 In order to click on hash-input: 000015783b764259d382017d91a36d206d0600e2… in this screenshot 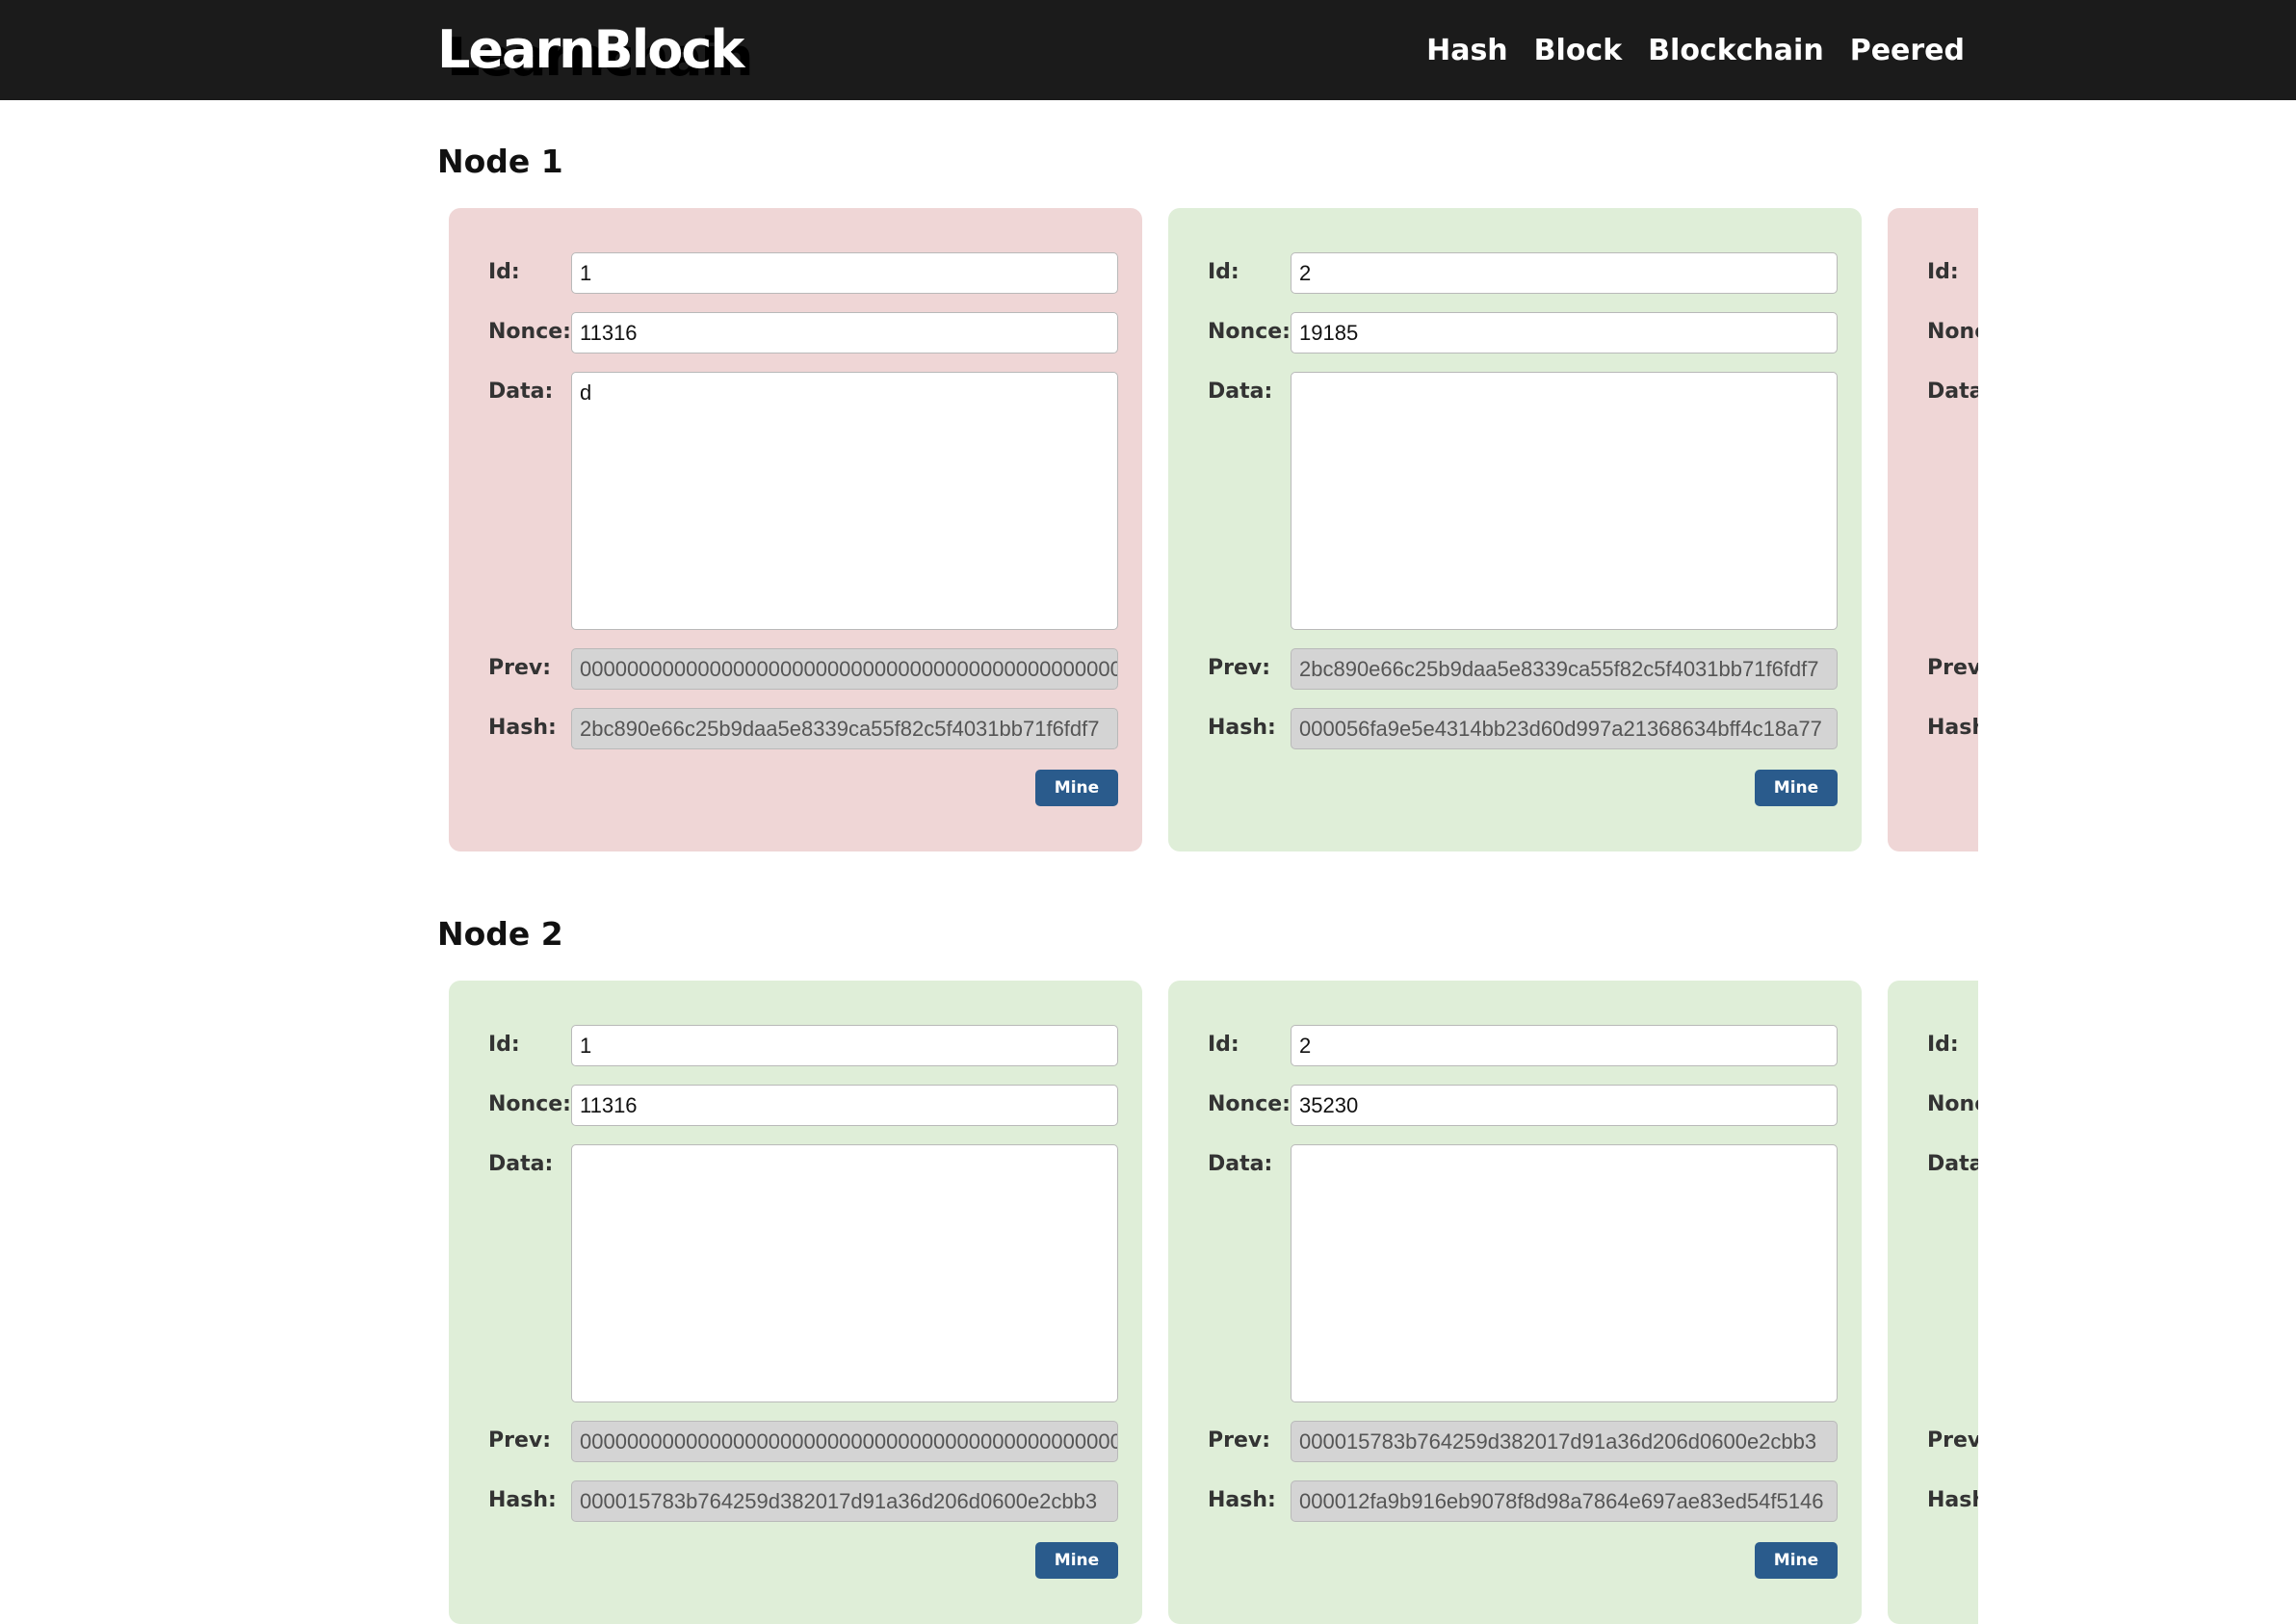, I will do `click(844, 1501)`.